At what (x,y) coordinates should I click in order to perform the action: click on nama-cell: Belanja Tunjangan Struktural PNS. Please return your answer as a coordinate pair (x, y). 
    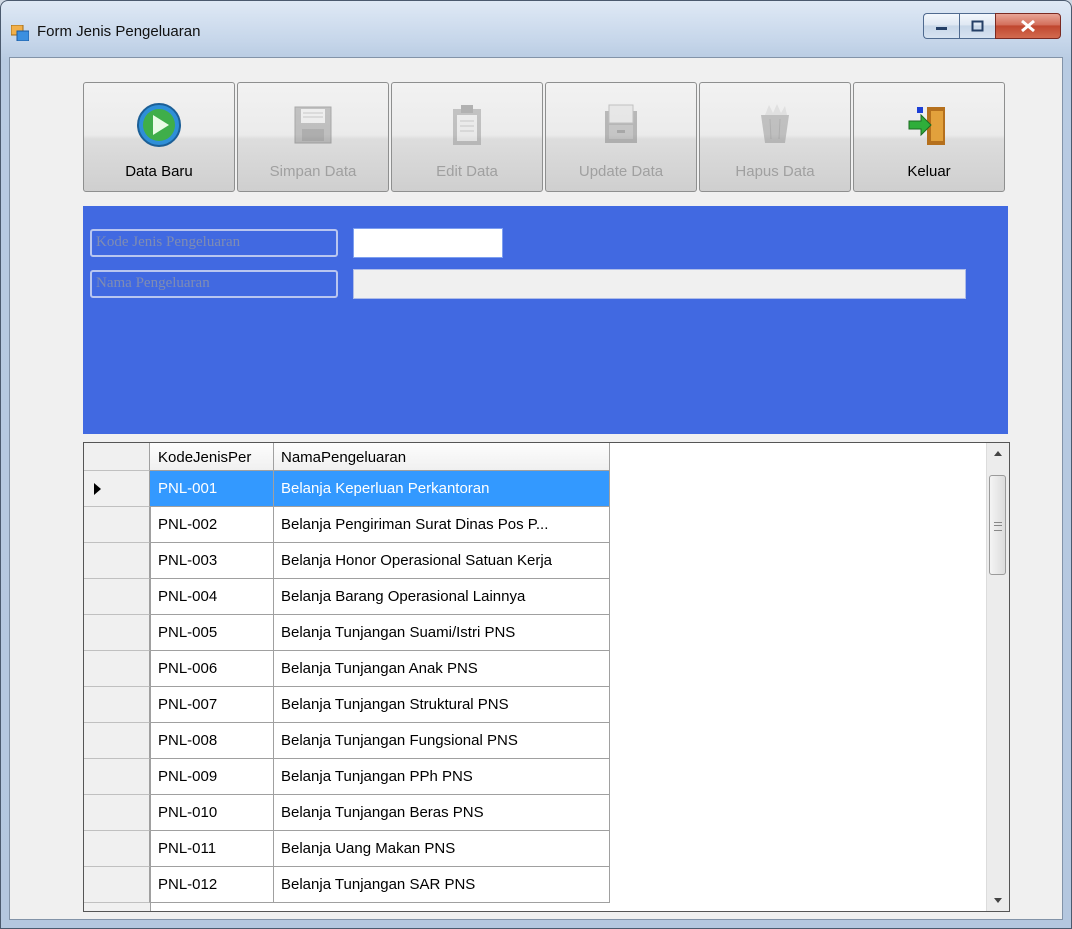
    Looking at the image, I should click on (442, 705).